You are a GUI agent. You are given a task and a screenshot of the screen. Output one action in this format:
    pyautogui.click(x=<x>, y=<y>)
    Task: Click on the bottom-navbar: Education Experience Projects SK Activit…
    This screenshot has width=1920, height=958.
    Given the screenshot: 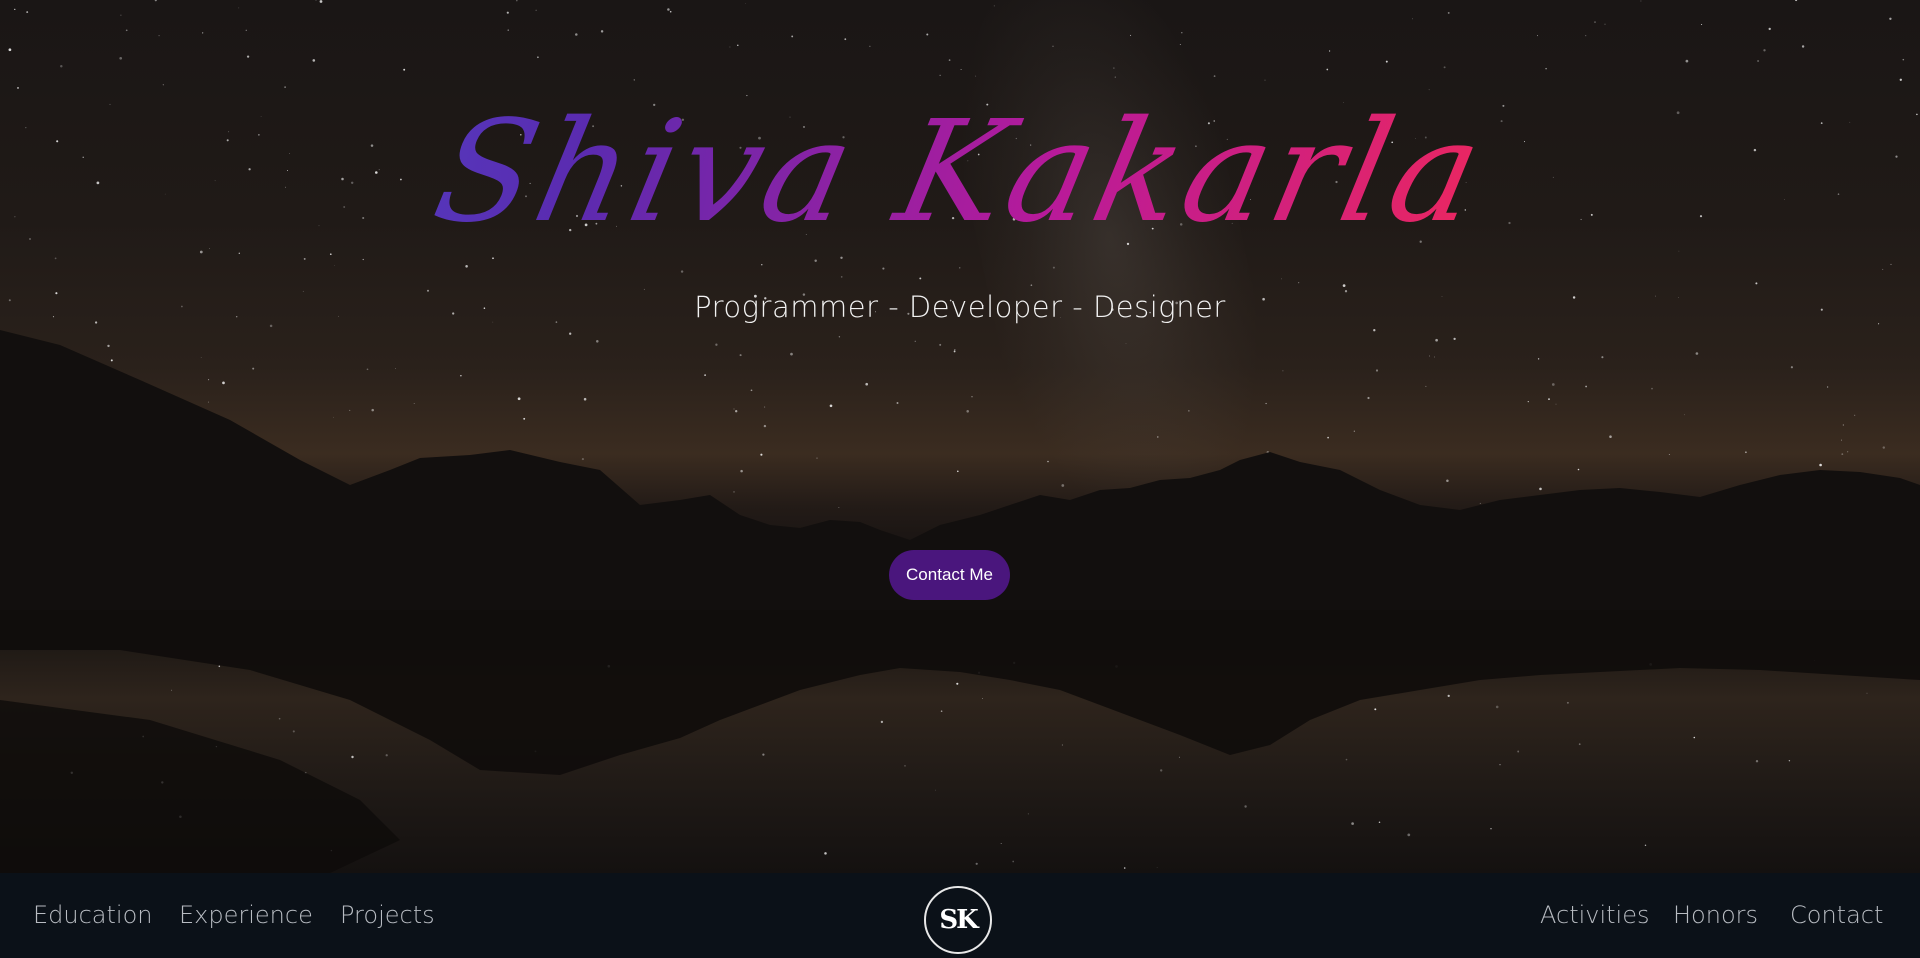 What is the action you would take?
    pyautogui.click(x=960, y=915)
    